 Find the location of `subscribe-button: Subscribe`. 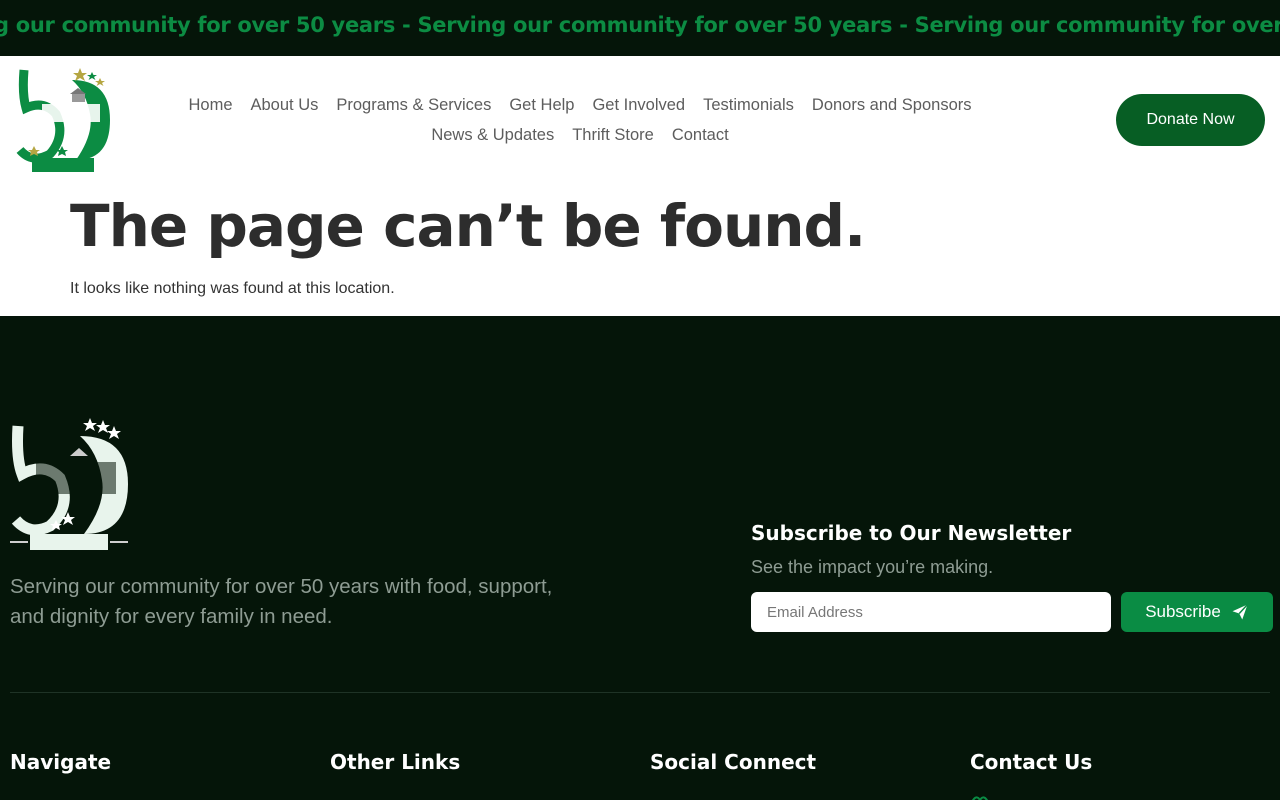

subscribe-button: Subscribe is located at coordinates (1197, 612).